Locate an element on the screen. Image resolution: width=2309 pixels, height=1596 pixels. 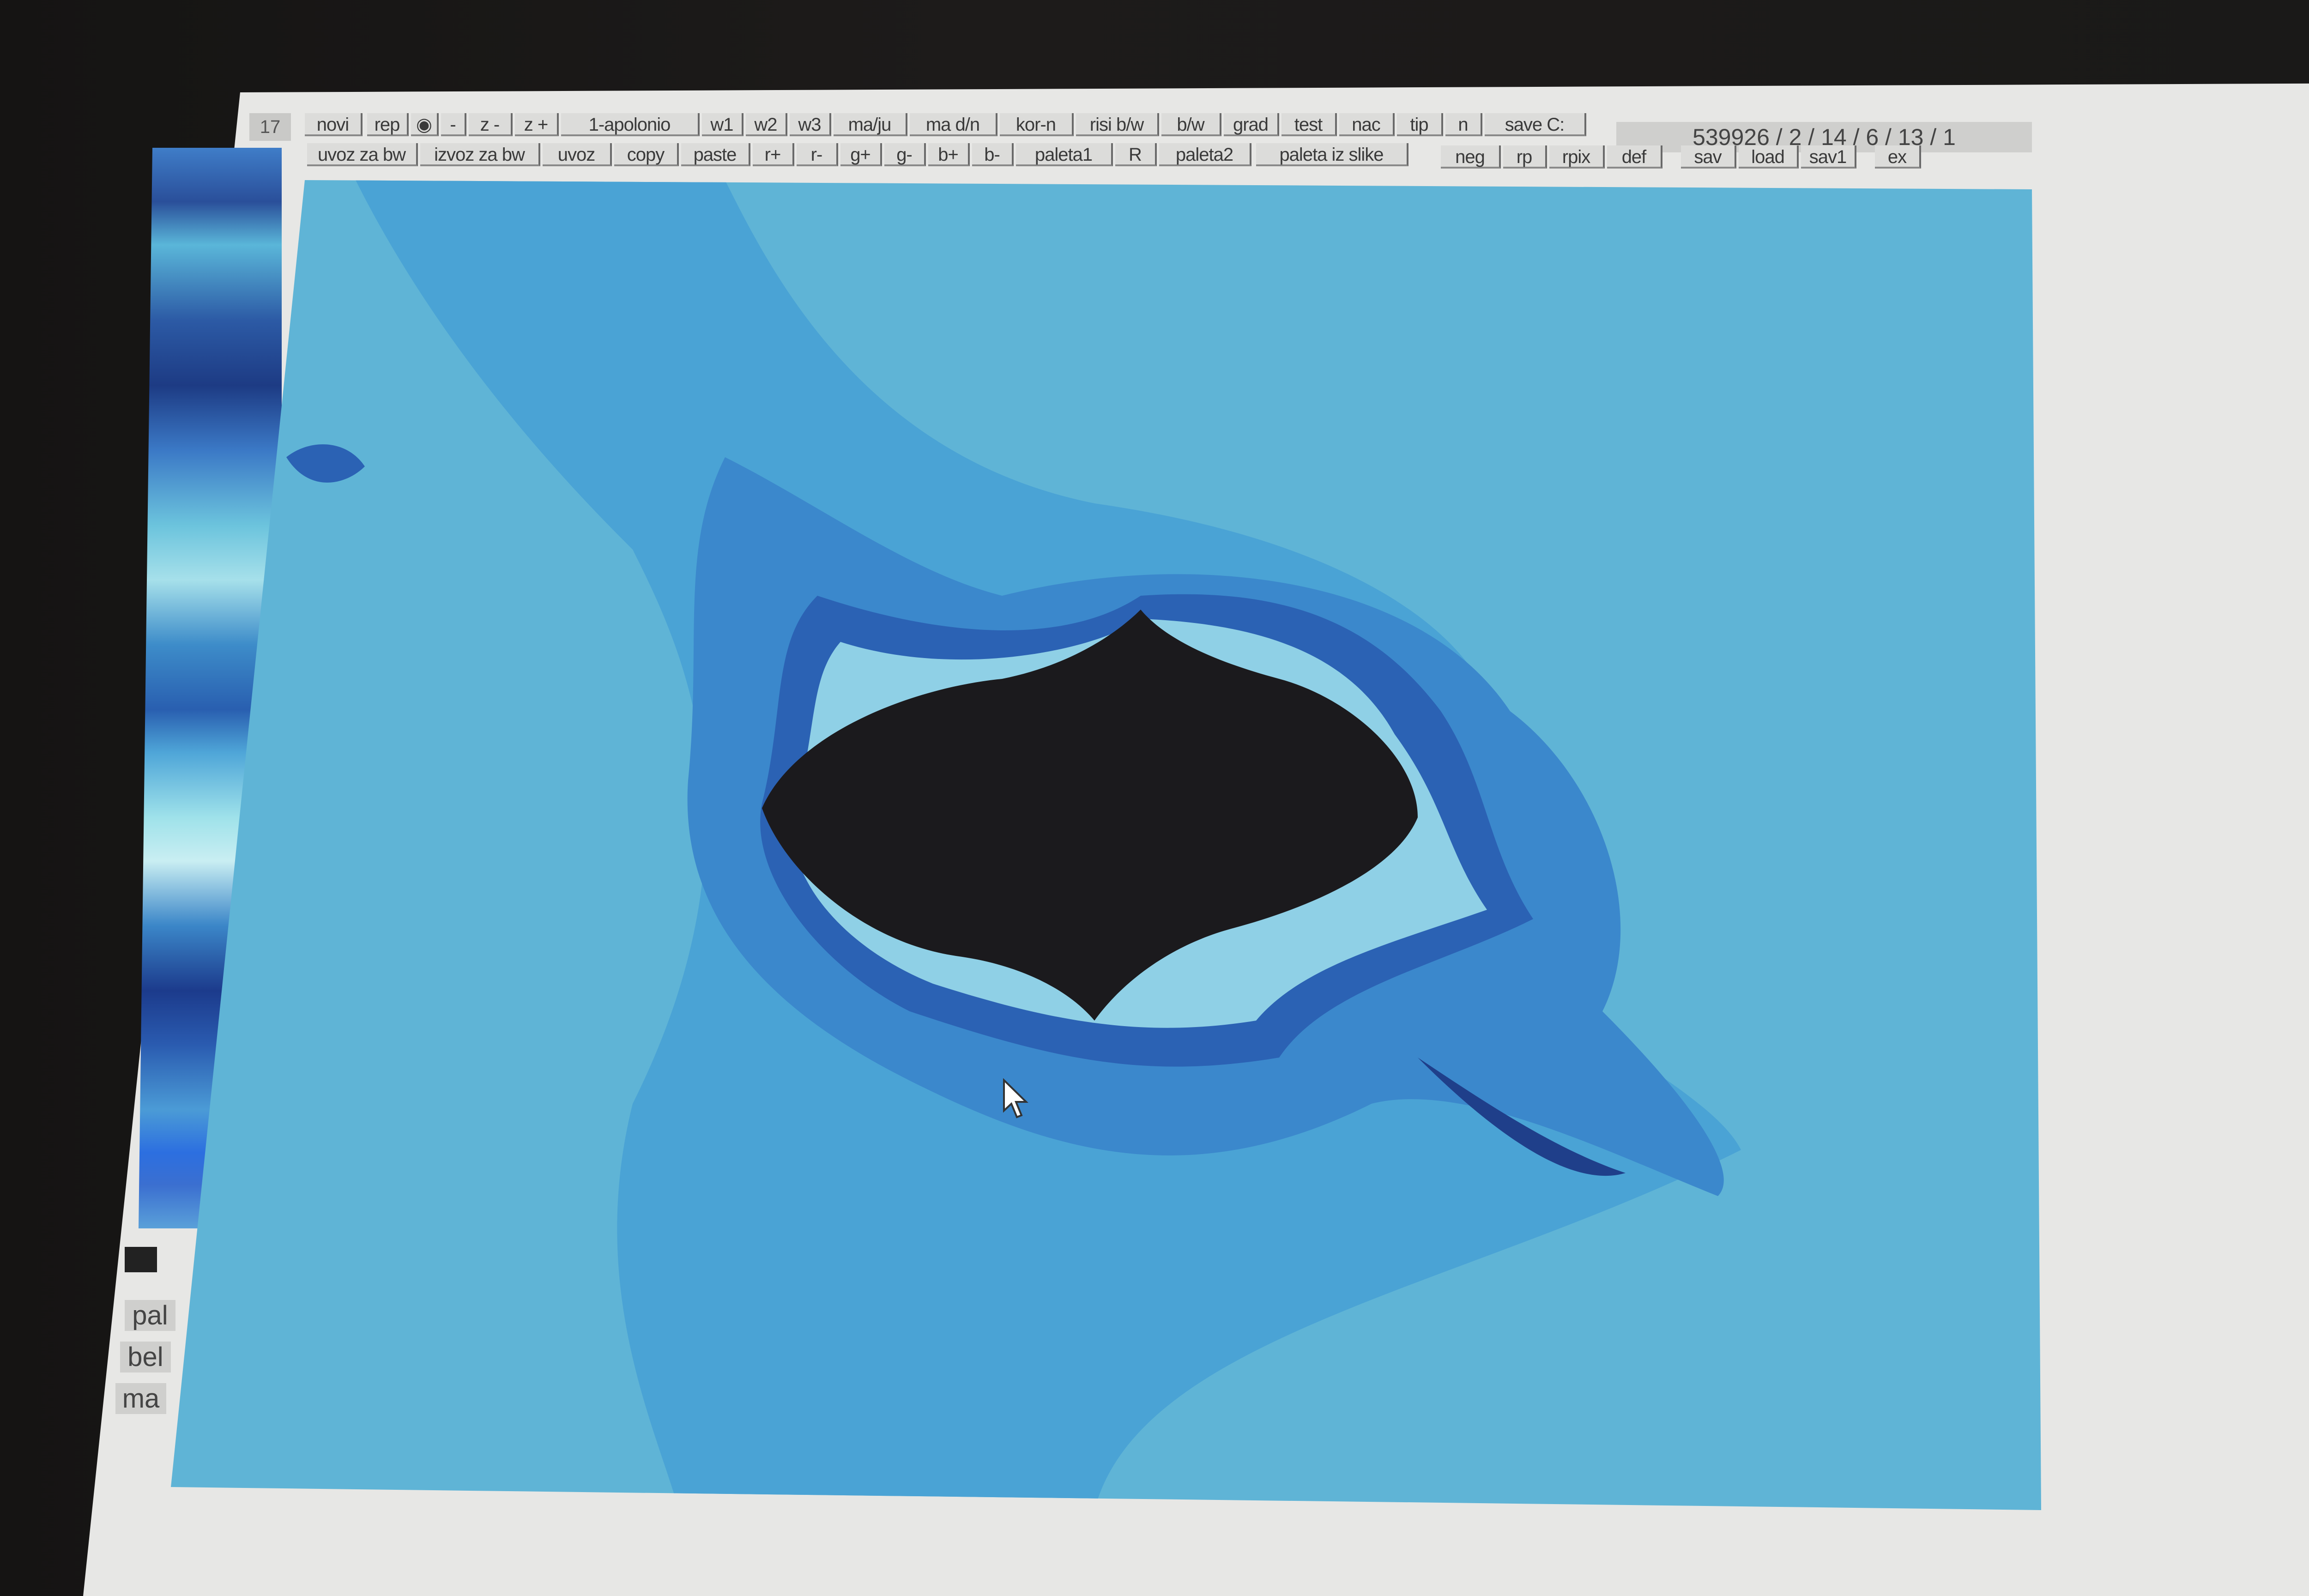
sav-button: sav is located at coordinates (1708, 157).